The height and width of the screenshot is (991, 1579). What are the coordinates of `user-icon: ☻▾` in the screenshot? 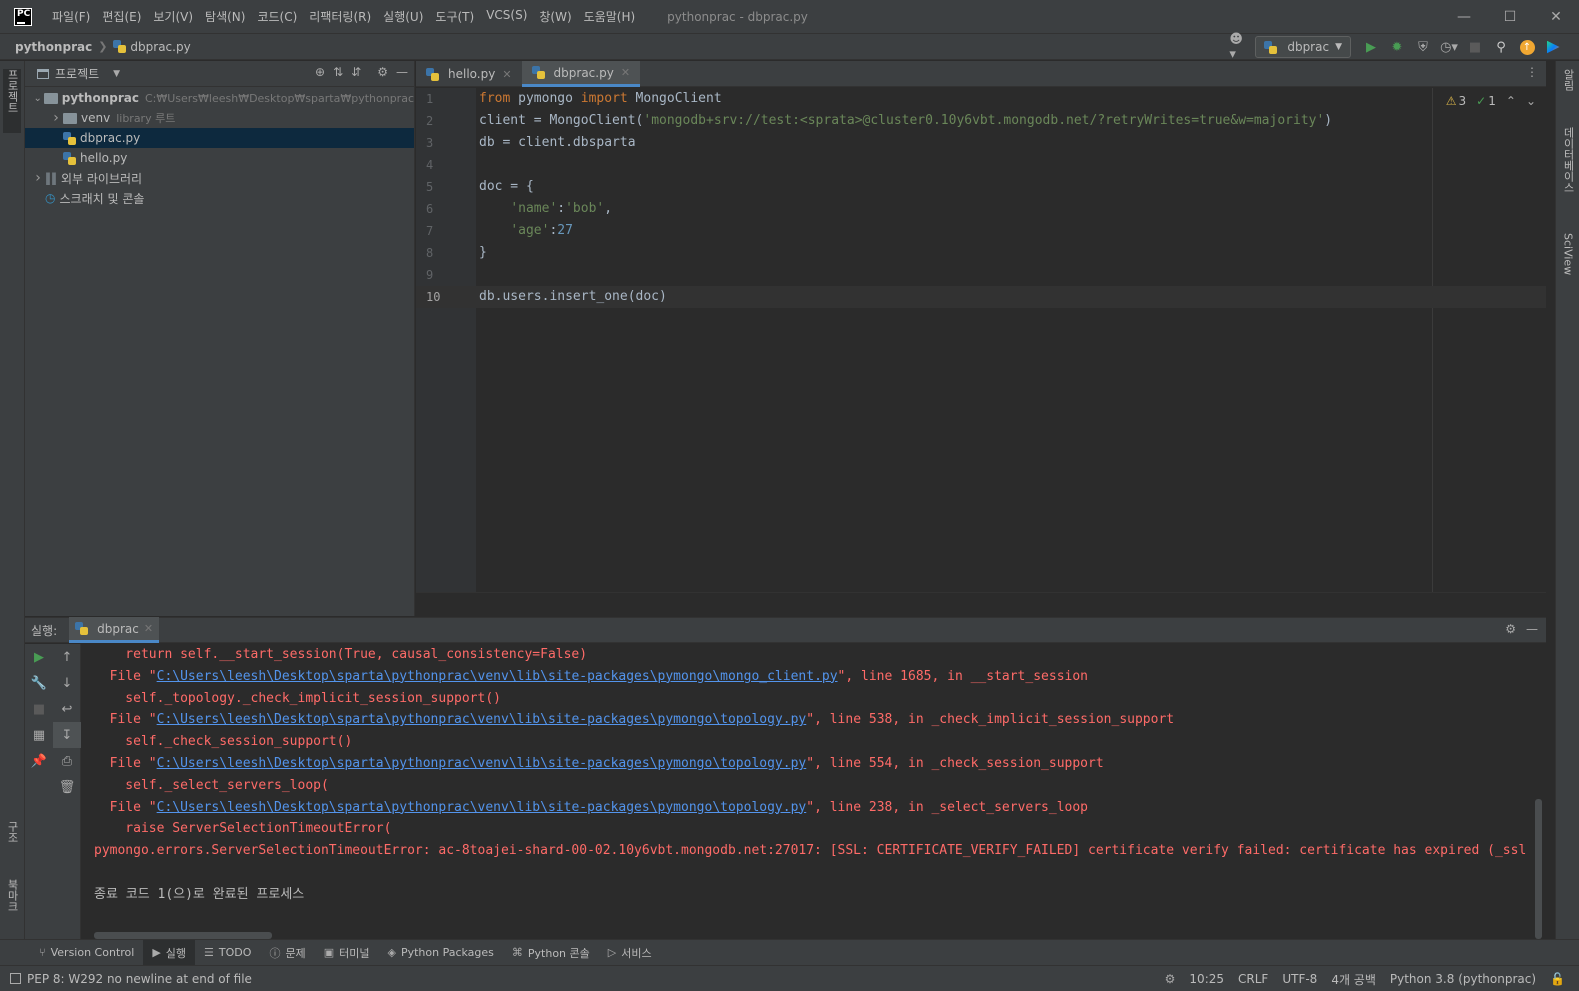 It's located at (1239, 47).